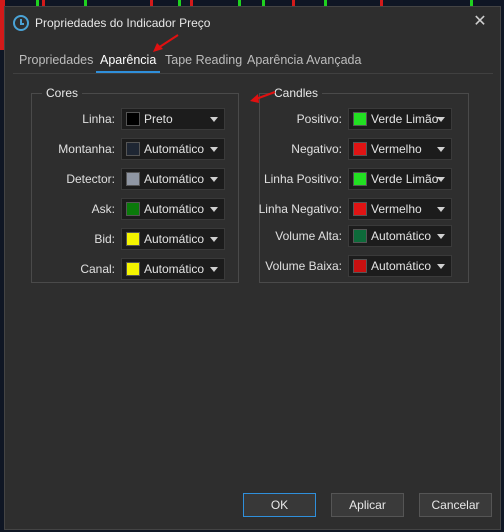 This screenshot has height=532, width=504. Describe the element at coordinates (367, 505) in the screenshot. I see `apply-button: Aplicar` at that location.